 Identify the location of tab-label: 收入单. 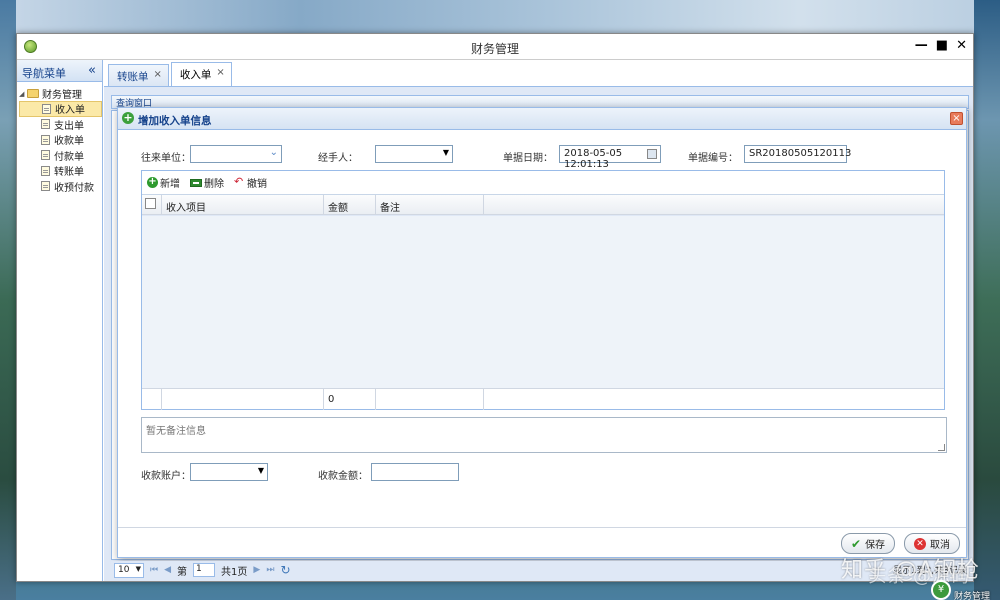
(195, 75).